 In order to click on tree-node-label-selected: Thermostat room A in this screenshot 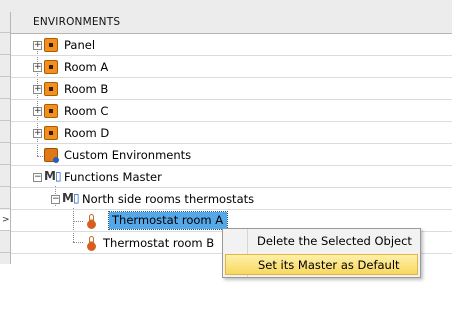, I will do `click(168, 220)`.